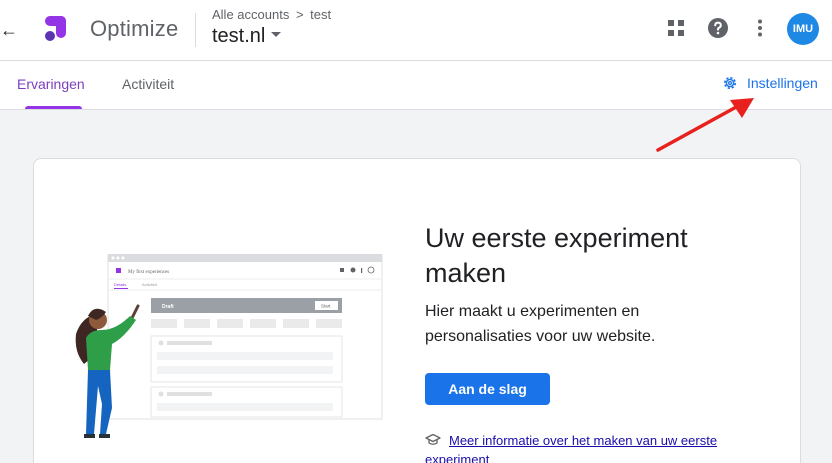  Describe the element at coordinates (433, 439) in the screenshot. I see `graduation-cap-icon` at that location.